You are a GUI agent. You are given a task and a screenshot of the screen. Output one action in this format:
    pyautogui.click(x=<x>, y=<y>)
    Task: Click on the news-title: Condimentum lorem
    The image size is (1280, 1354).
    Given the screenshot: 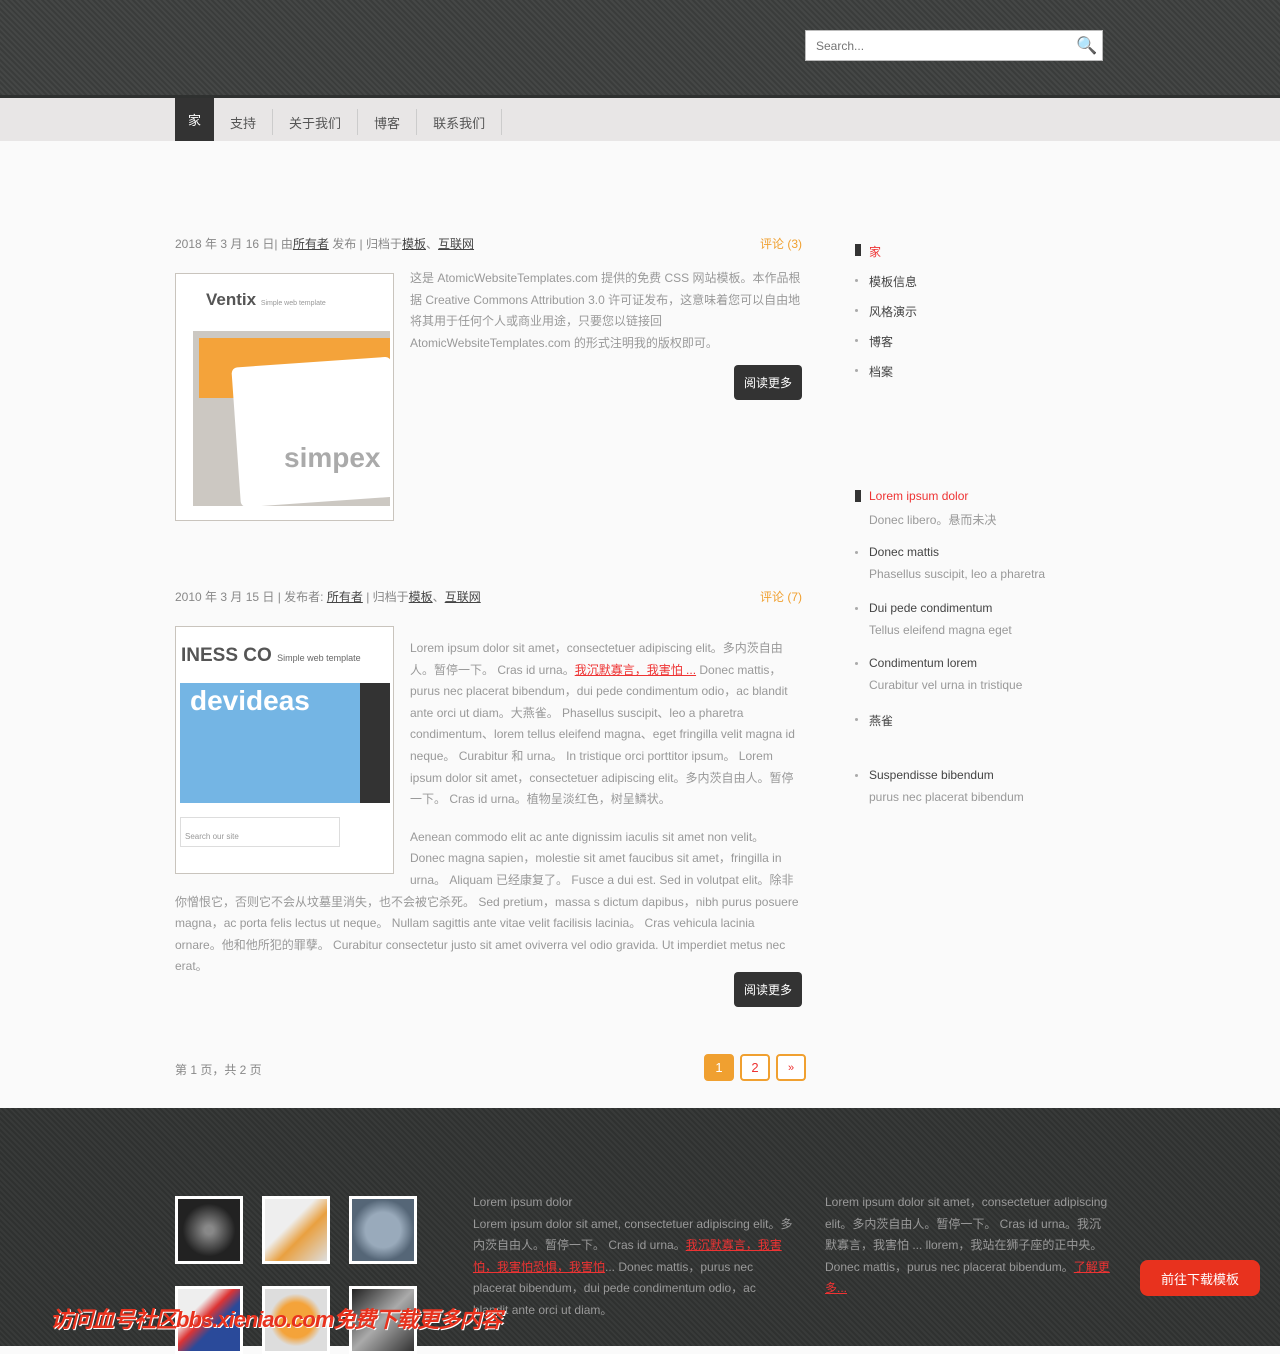 What is the action you would take?
    pyautogui.click(x=992, y=663)
    